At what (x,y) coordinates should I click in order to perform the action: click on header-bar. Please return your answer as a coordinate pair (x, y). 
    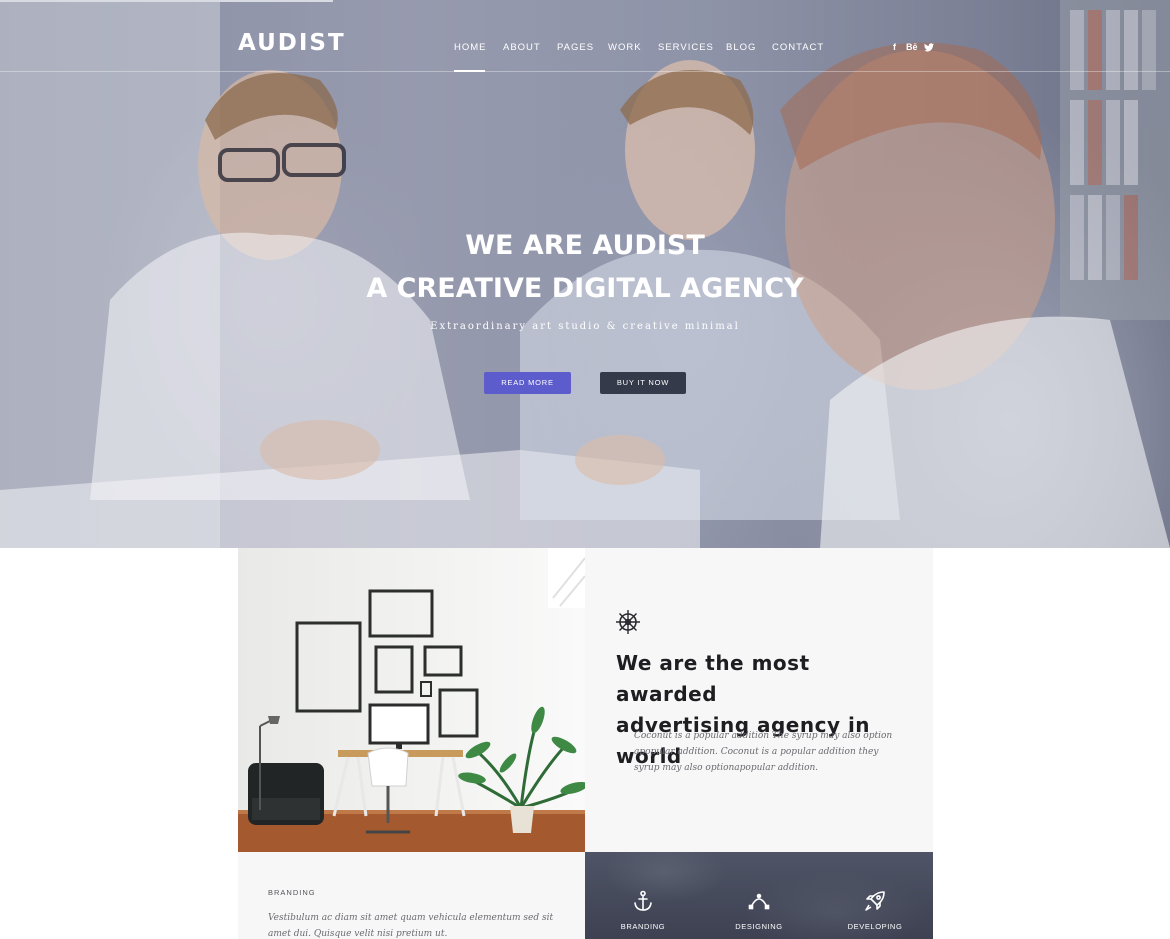
    Looking at the image, I should click on (585, 36).